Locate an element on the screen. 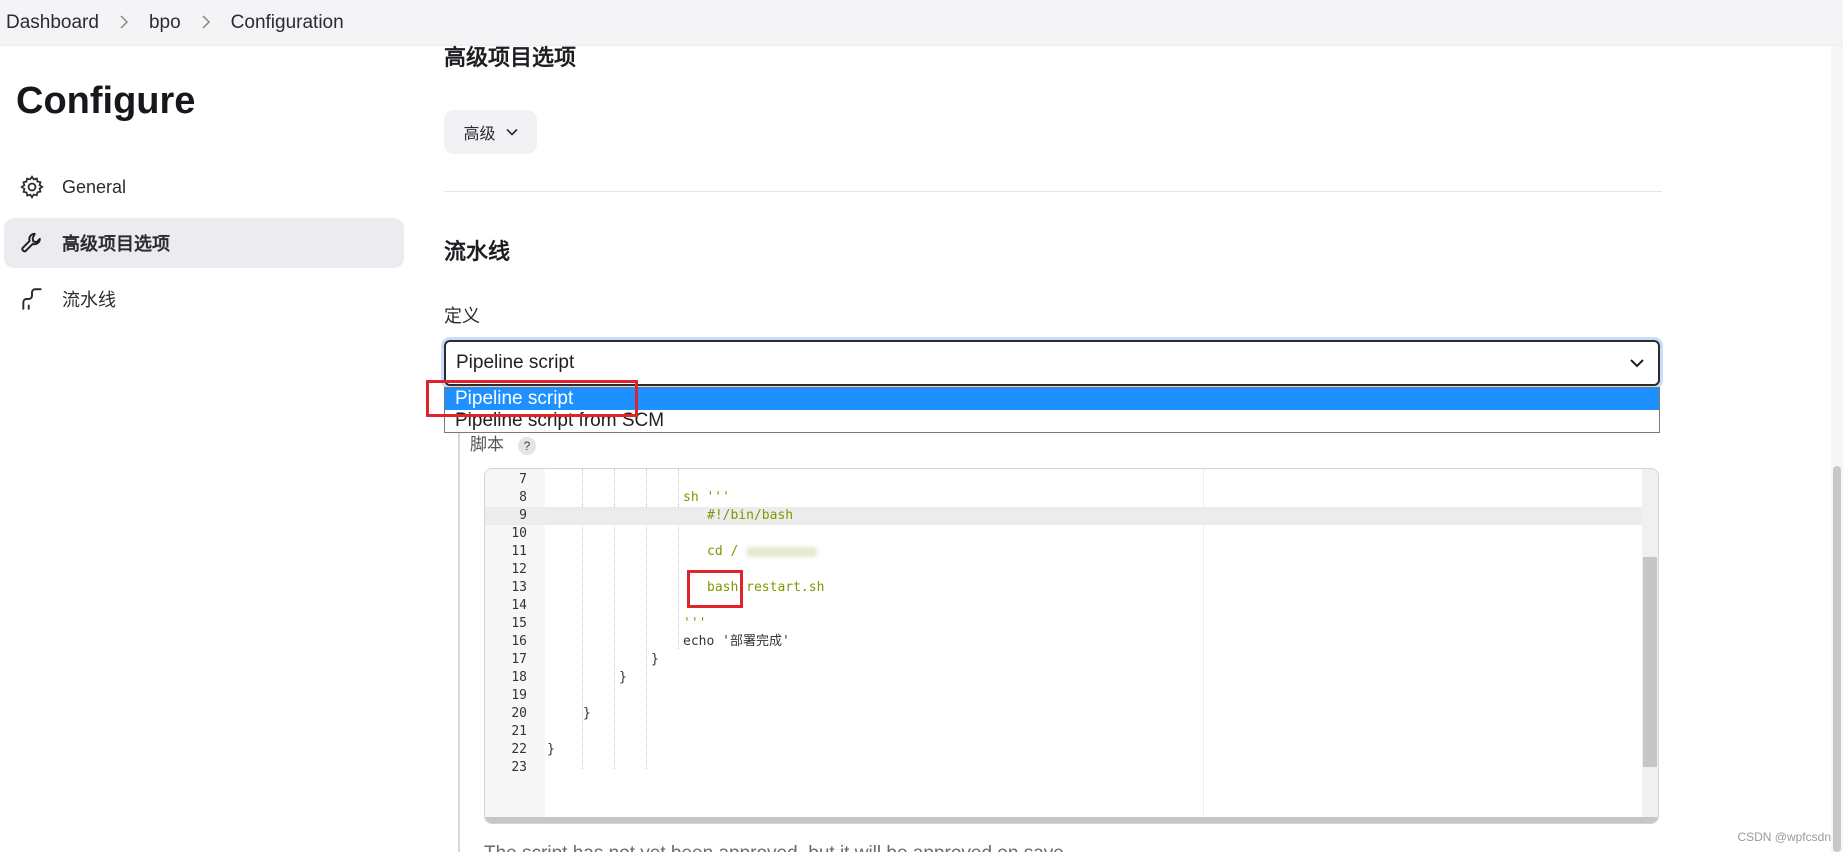 The height and width of the screenshot is (852, 1843). help-icon: ? is located at coordinates (527, 446).